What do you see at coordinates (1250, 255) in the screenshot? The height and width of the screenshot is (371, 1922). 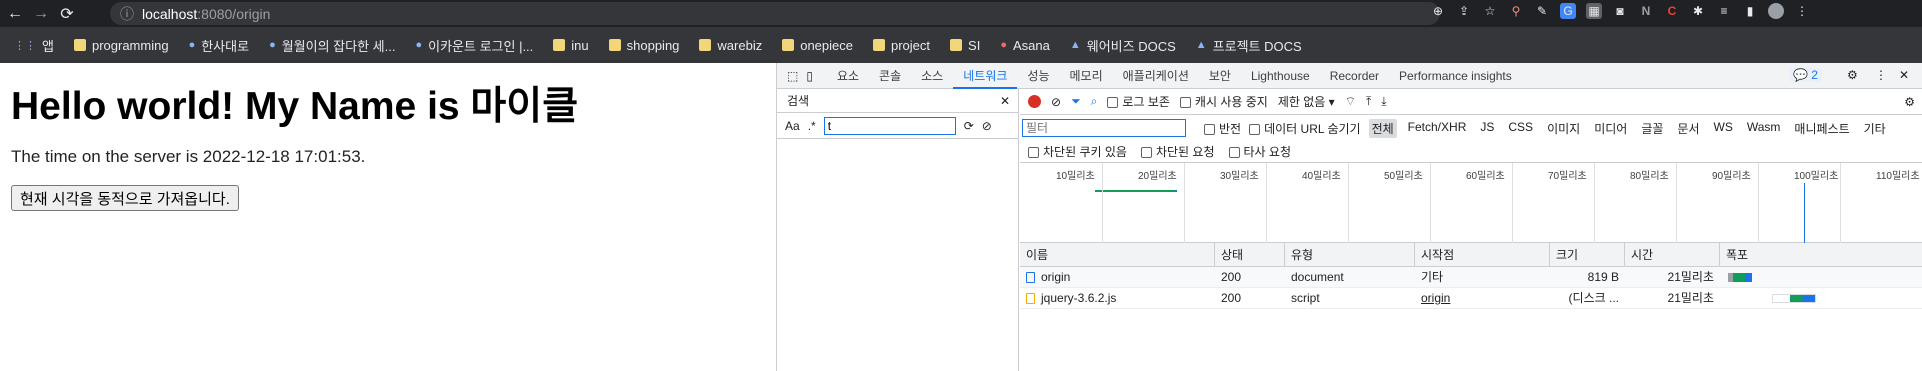 I see `column-header: 상태` at bounding box center [1250, 255].